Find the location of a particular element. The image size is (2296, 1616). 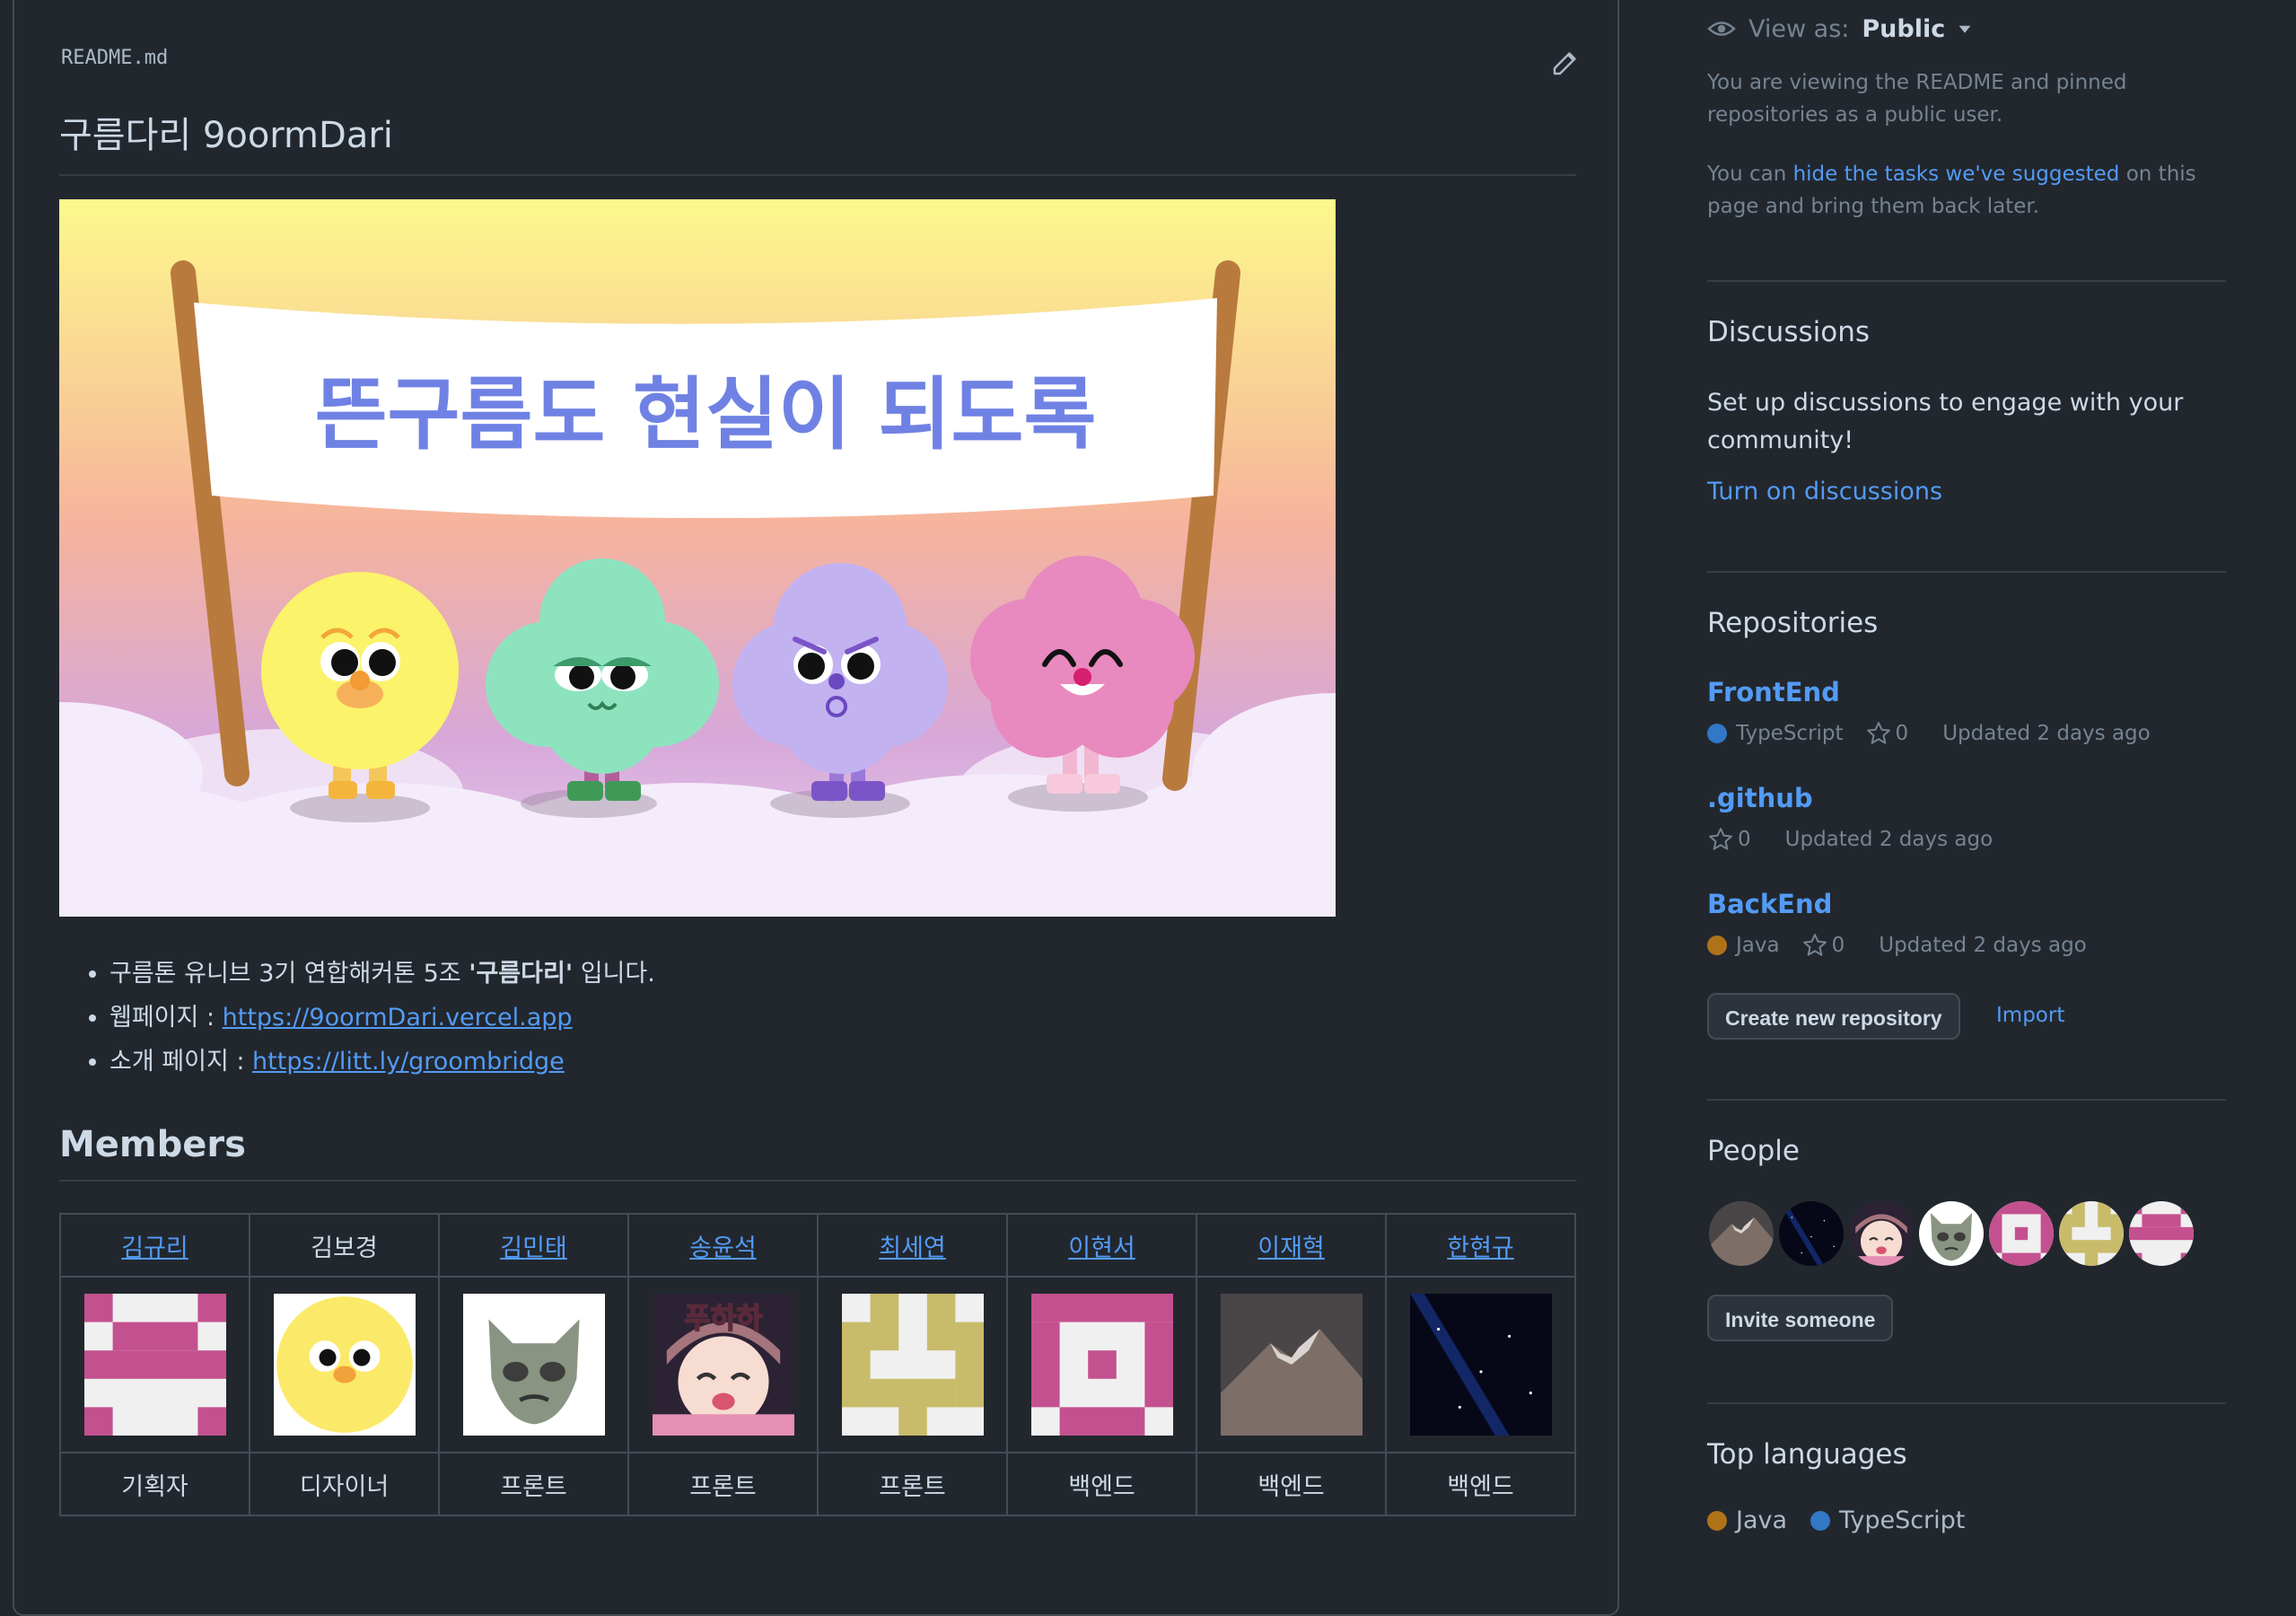

discussions-title: Discussions is located at coordinates (1789, 332).